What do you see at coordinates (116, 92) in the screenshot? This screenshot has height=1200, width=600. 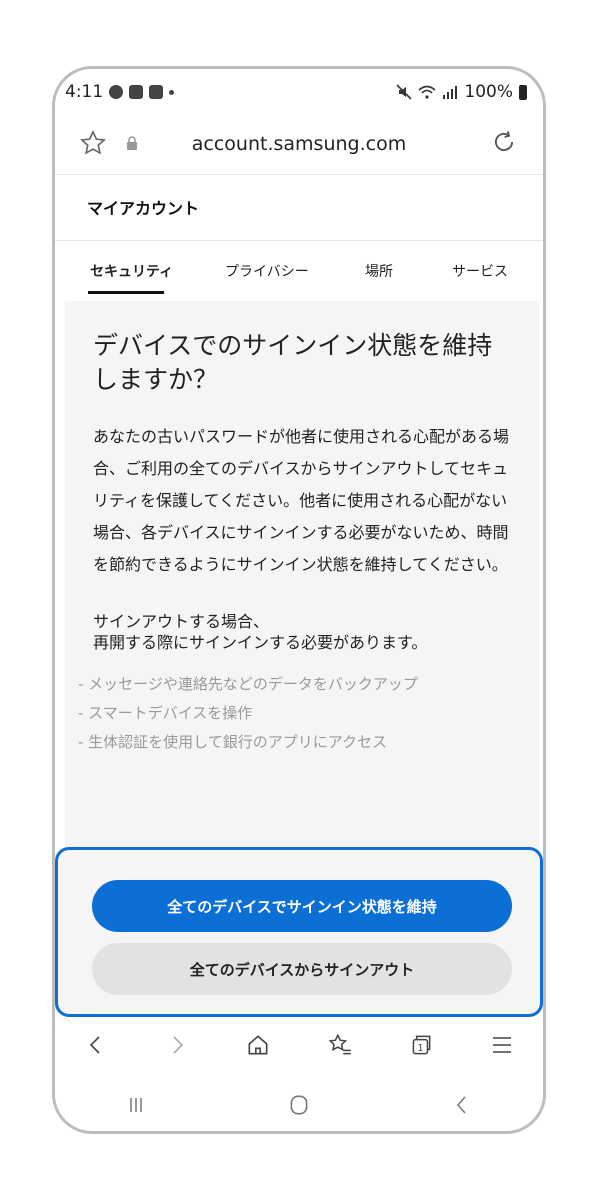 I see `chat-notification-icon` at bounding box center [116, 92].